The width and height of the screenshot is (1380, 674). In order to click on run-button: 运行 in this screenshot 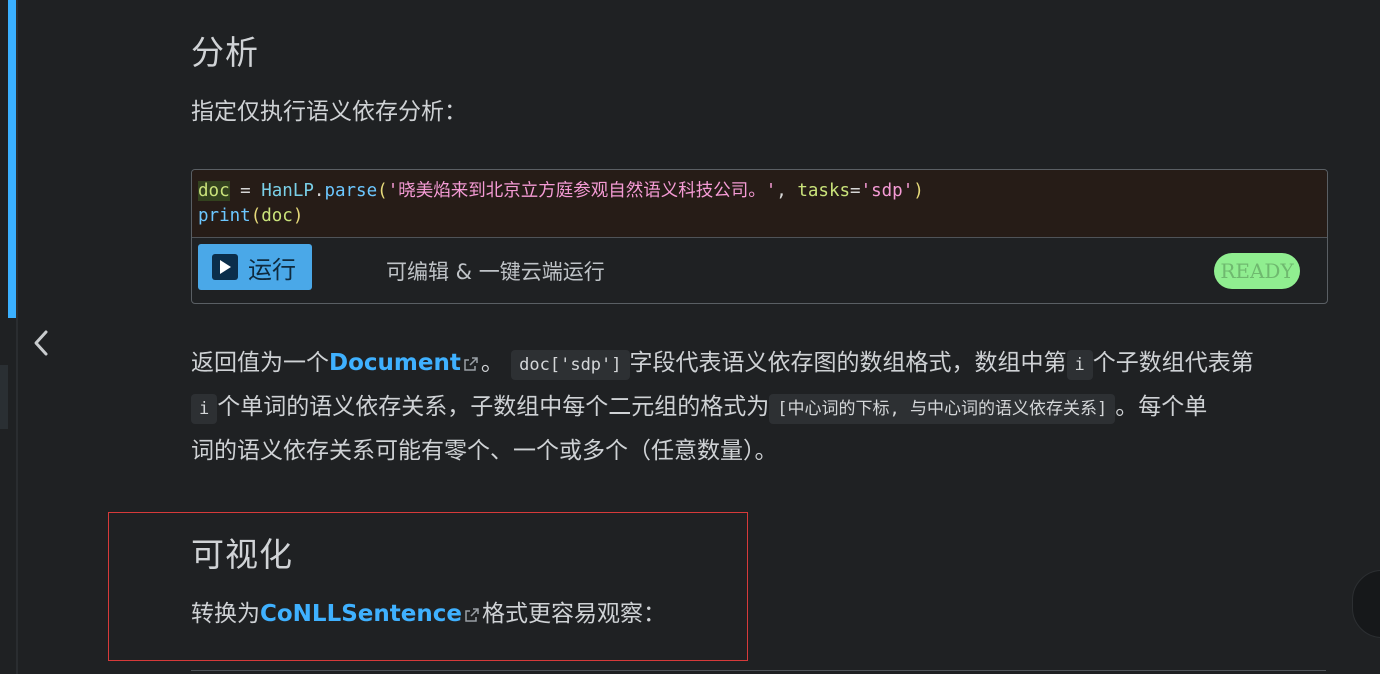, I will do `click(255, 267)`.